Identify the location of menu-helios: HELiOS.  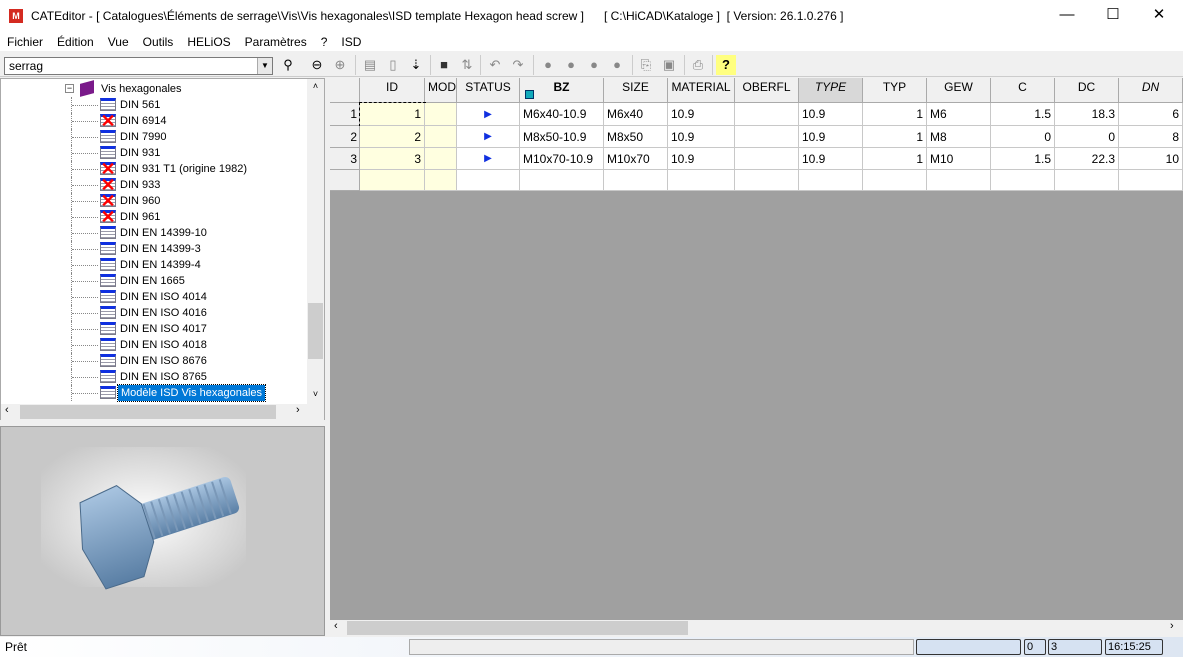
(208, 42).